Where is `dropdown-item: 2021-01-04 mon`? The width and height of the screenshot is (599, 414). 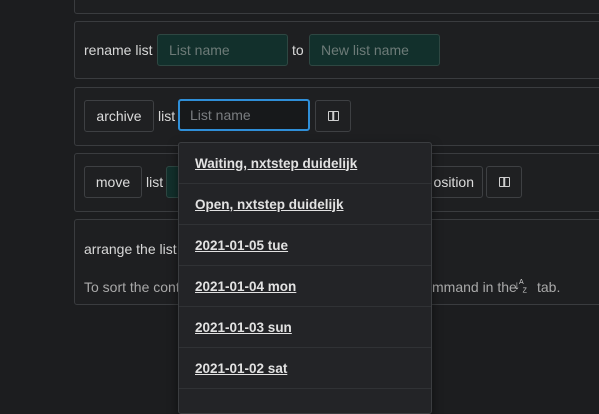
dropdown-item: 2021-01-04 mon is located at coordinates (305, 286).